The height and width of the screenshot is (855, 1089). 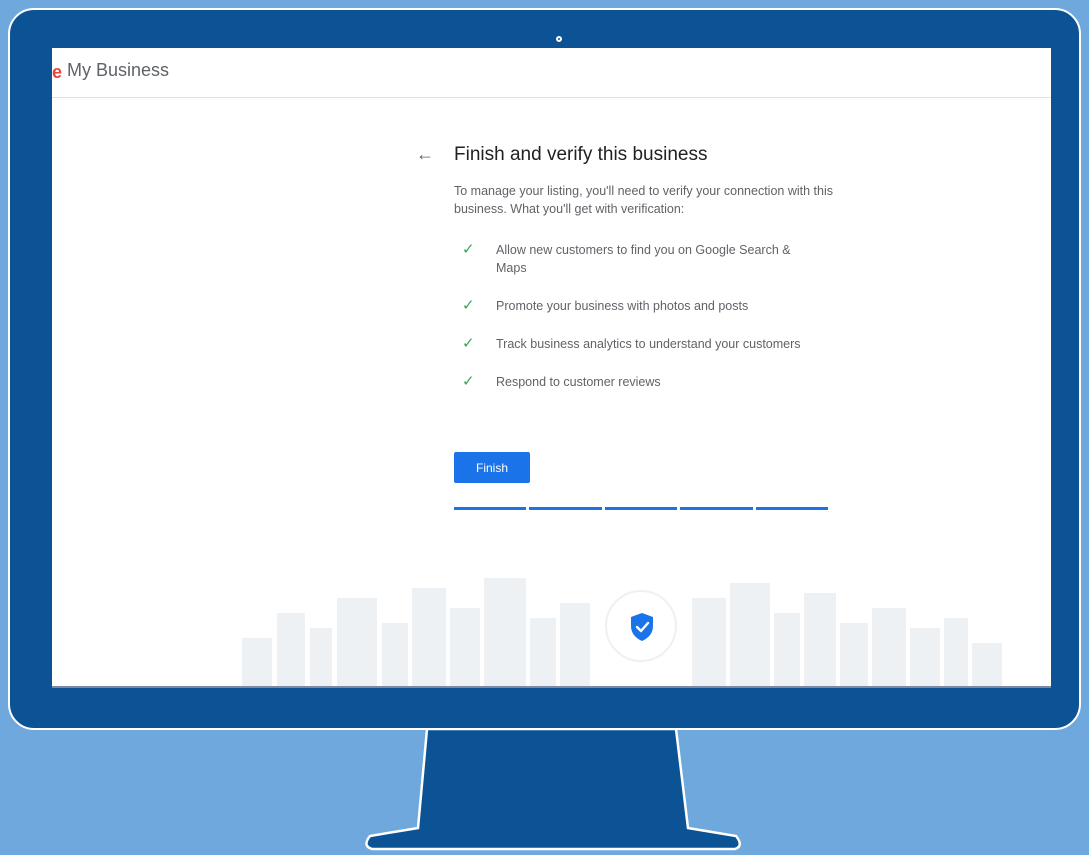 I want to click on benefit-text: Respond to customer reviews, so click(x=578, y=382).